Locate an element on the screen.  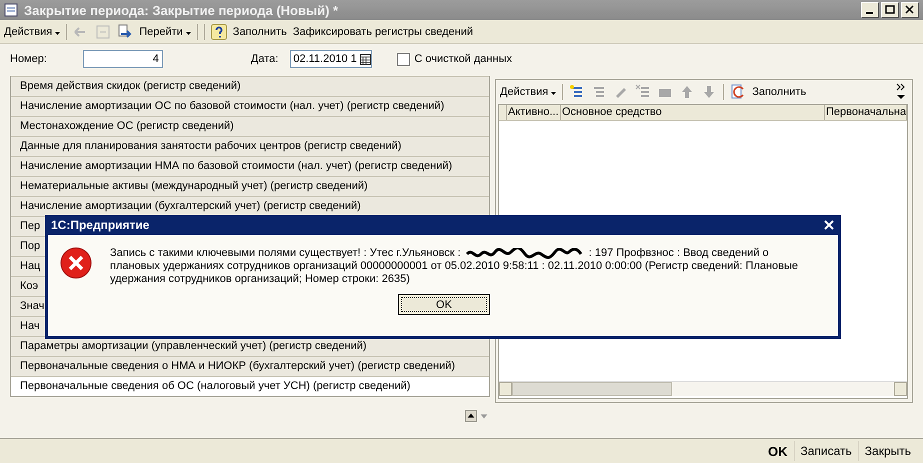
register-tab: Начисление амортизации (бухгалтерский учет) (регистр сведений) is located at coordinates (250, 206).